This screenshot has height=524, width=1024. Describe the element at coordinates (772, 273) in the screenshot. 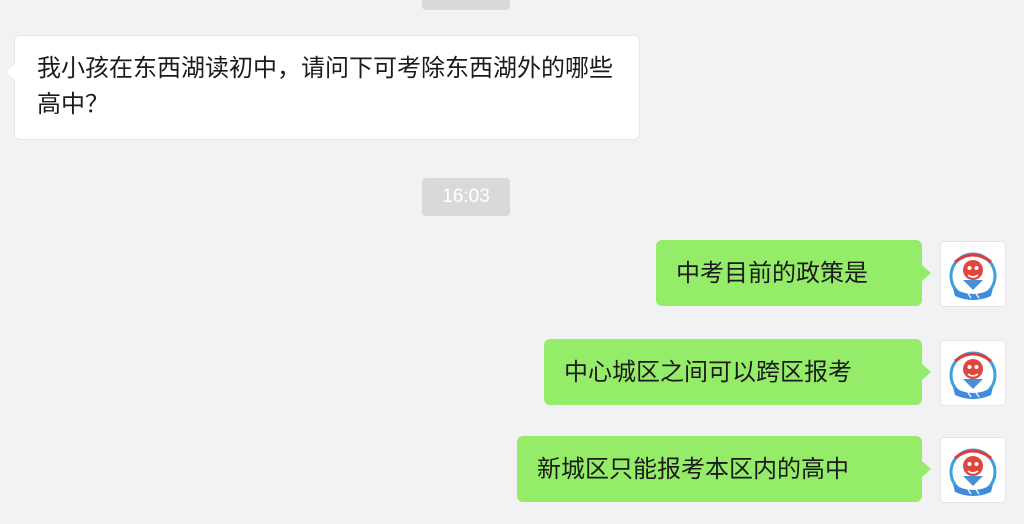

I see `sent-message-text: 中考目前的政策是` at that location.